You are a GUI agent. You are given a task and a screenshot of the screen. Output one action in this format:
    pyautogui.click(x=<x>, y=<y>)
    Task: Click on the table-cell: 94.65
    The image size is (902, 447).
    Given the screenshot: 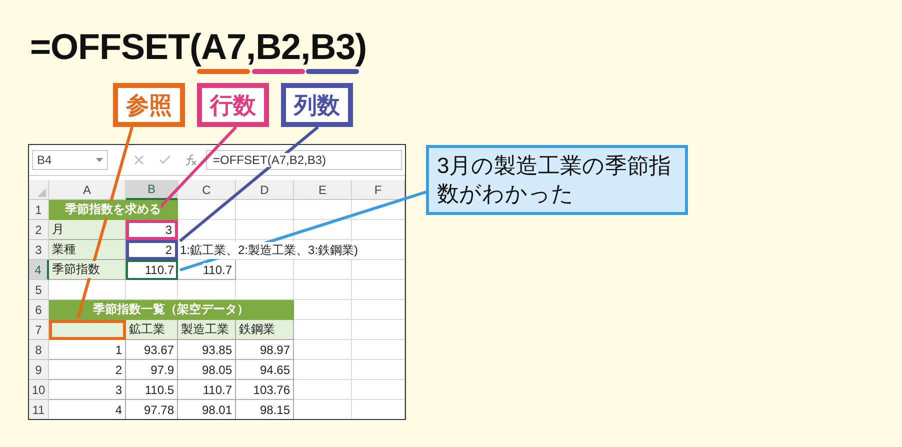 What is the action you would take?
    pyautogui.click(x=265, y=370)
    